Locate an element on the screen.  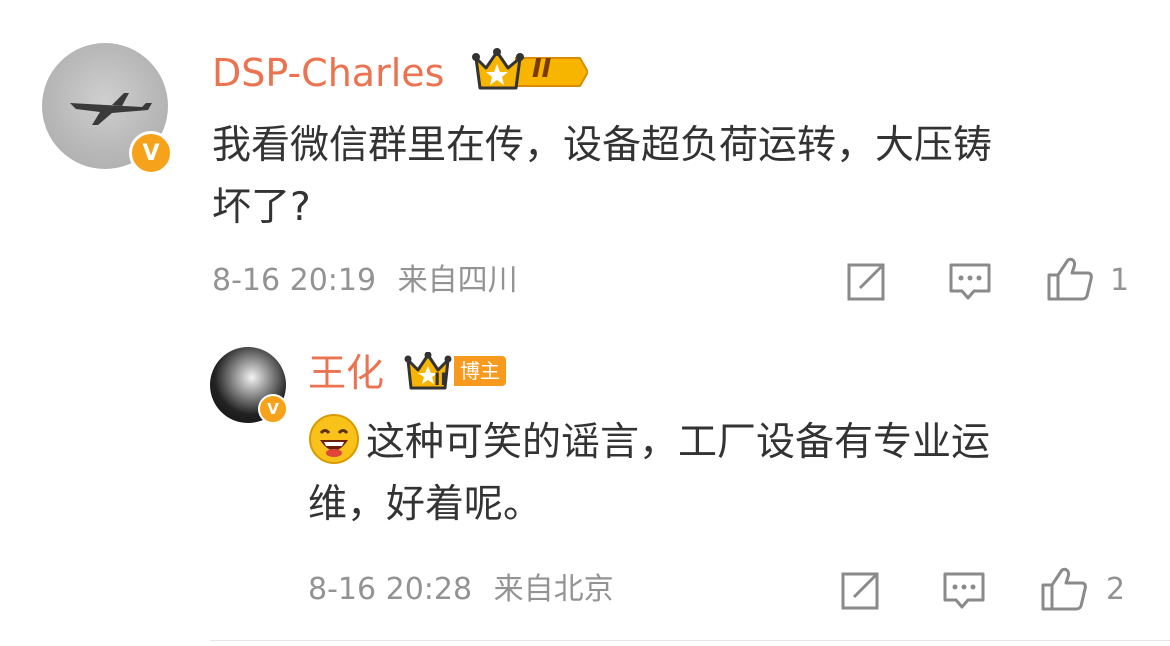
reply-text-line: 维，好着呢。 is located at coordinates (425, 504).